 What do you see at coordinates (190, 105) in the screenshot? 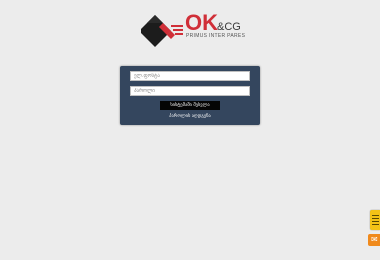
I see `login-button: სისტემაში შესვლა` at bounding box center [190, 105].